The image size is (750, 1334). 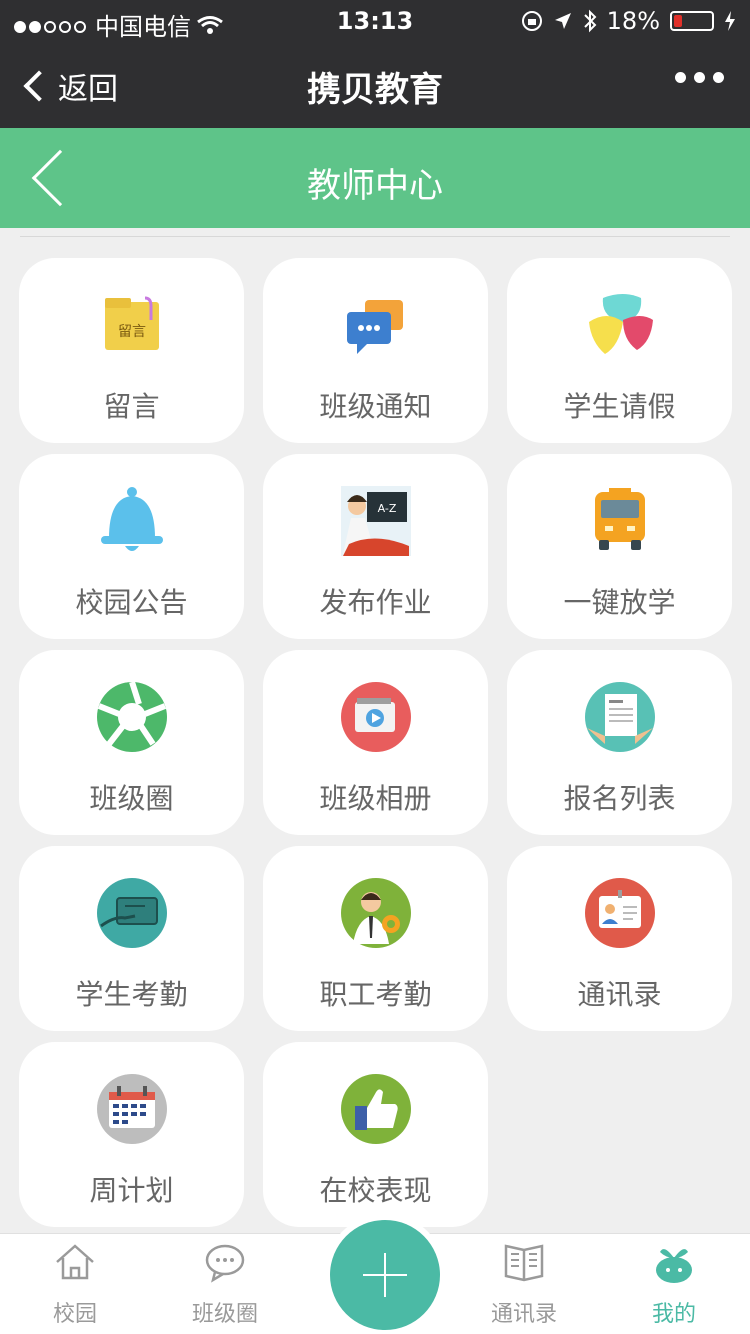 I want to click on orientation-lock-icon, so click(x=531, y=21).